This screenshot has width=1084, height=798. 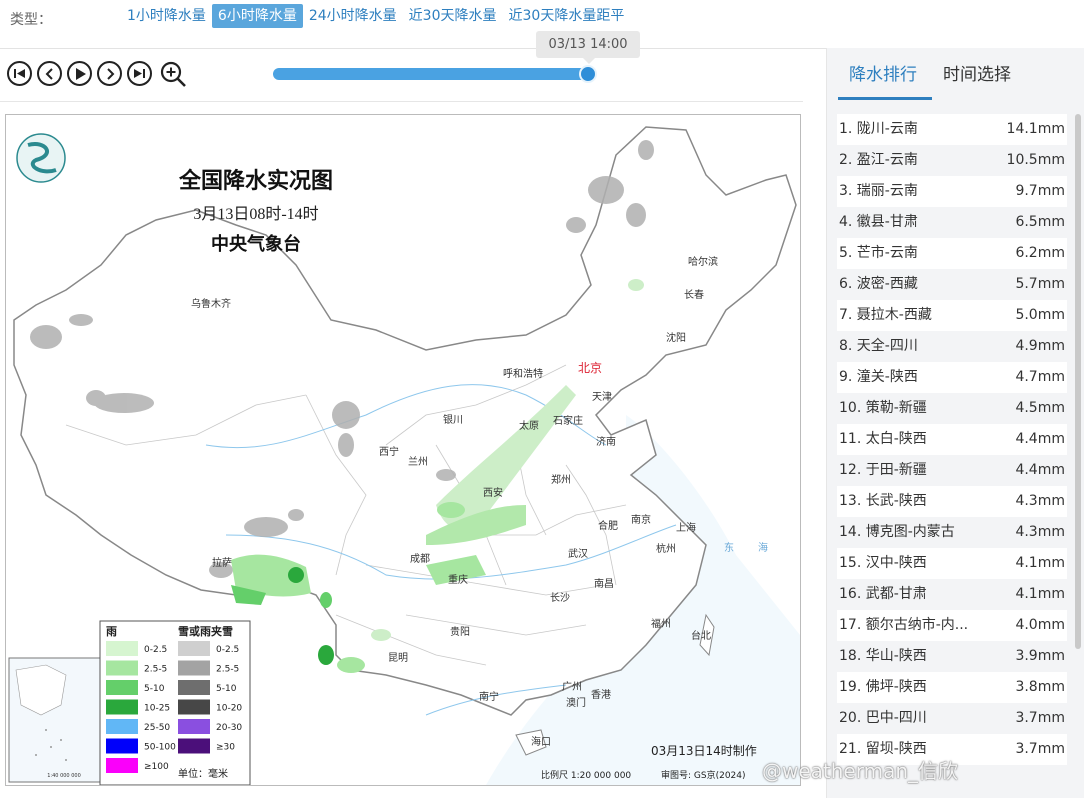 What do you see at coordinates (666, 548) in the screenshot?
I see `city-hangzhou: 杭州` at bounding box center [666, 548].